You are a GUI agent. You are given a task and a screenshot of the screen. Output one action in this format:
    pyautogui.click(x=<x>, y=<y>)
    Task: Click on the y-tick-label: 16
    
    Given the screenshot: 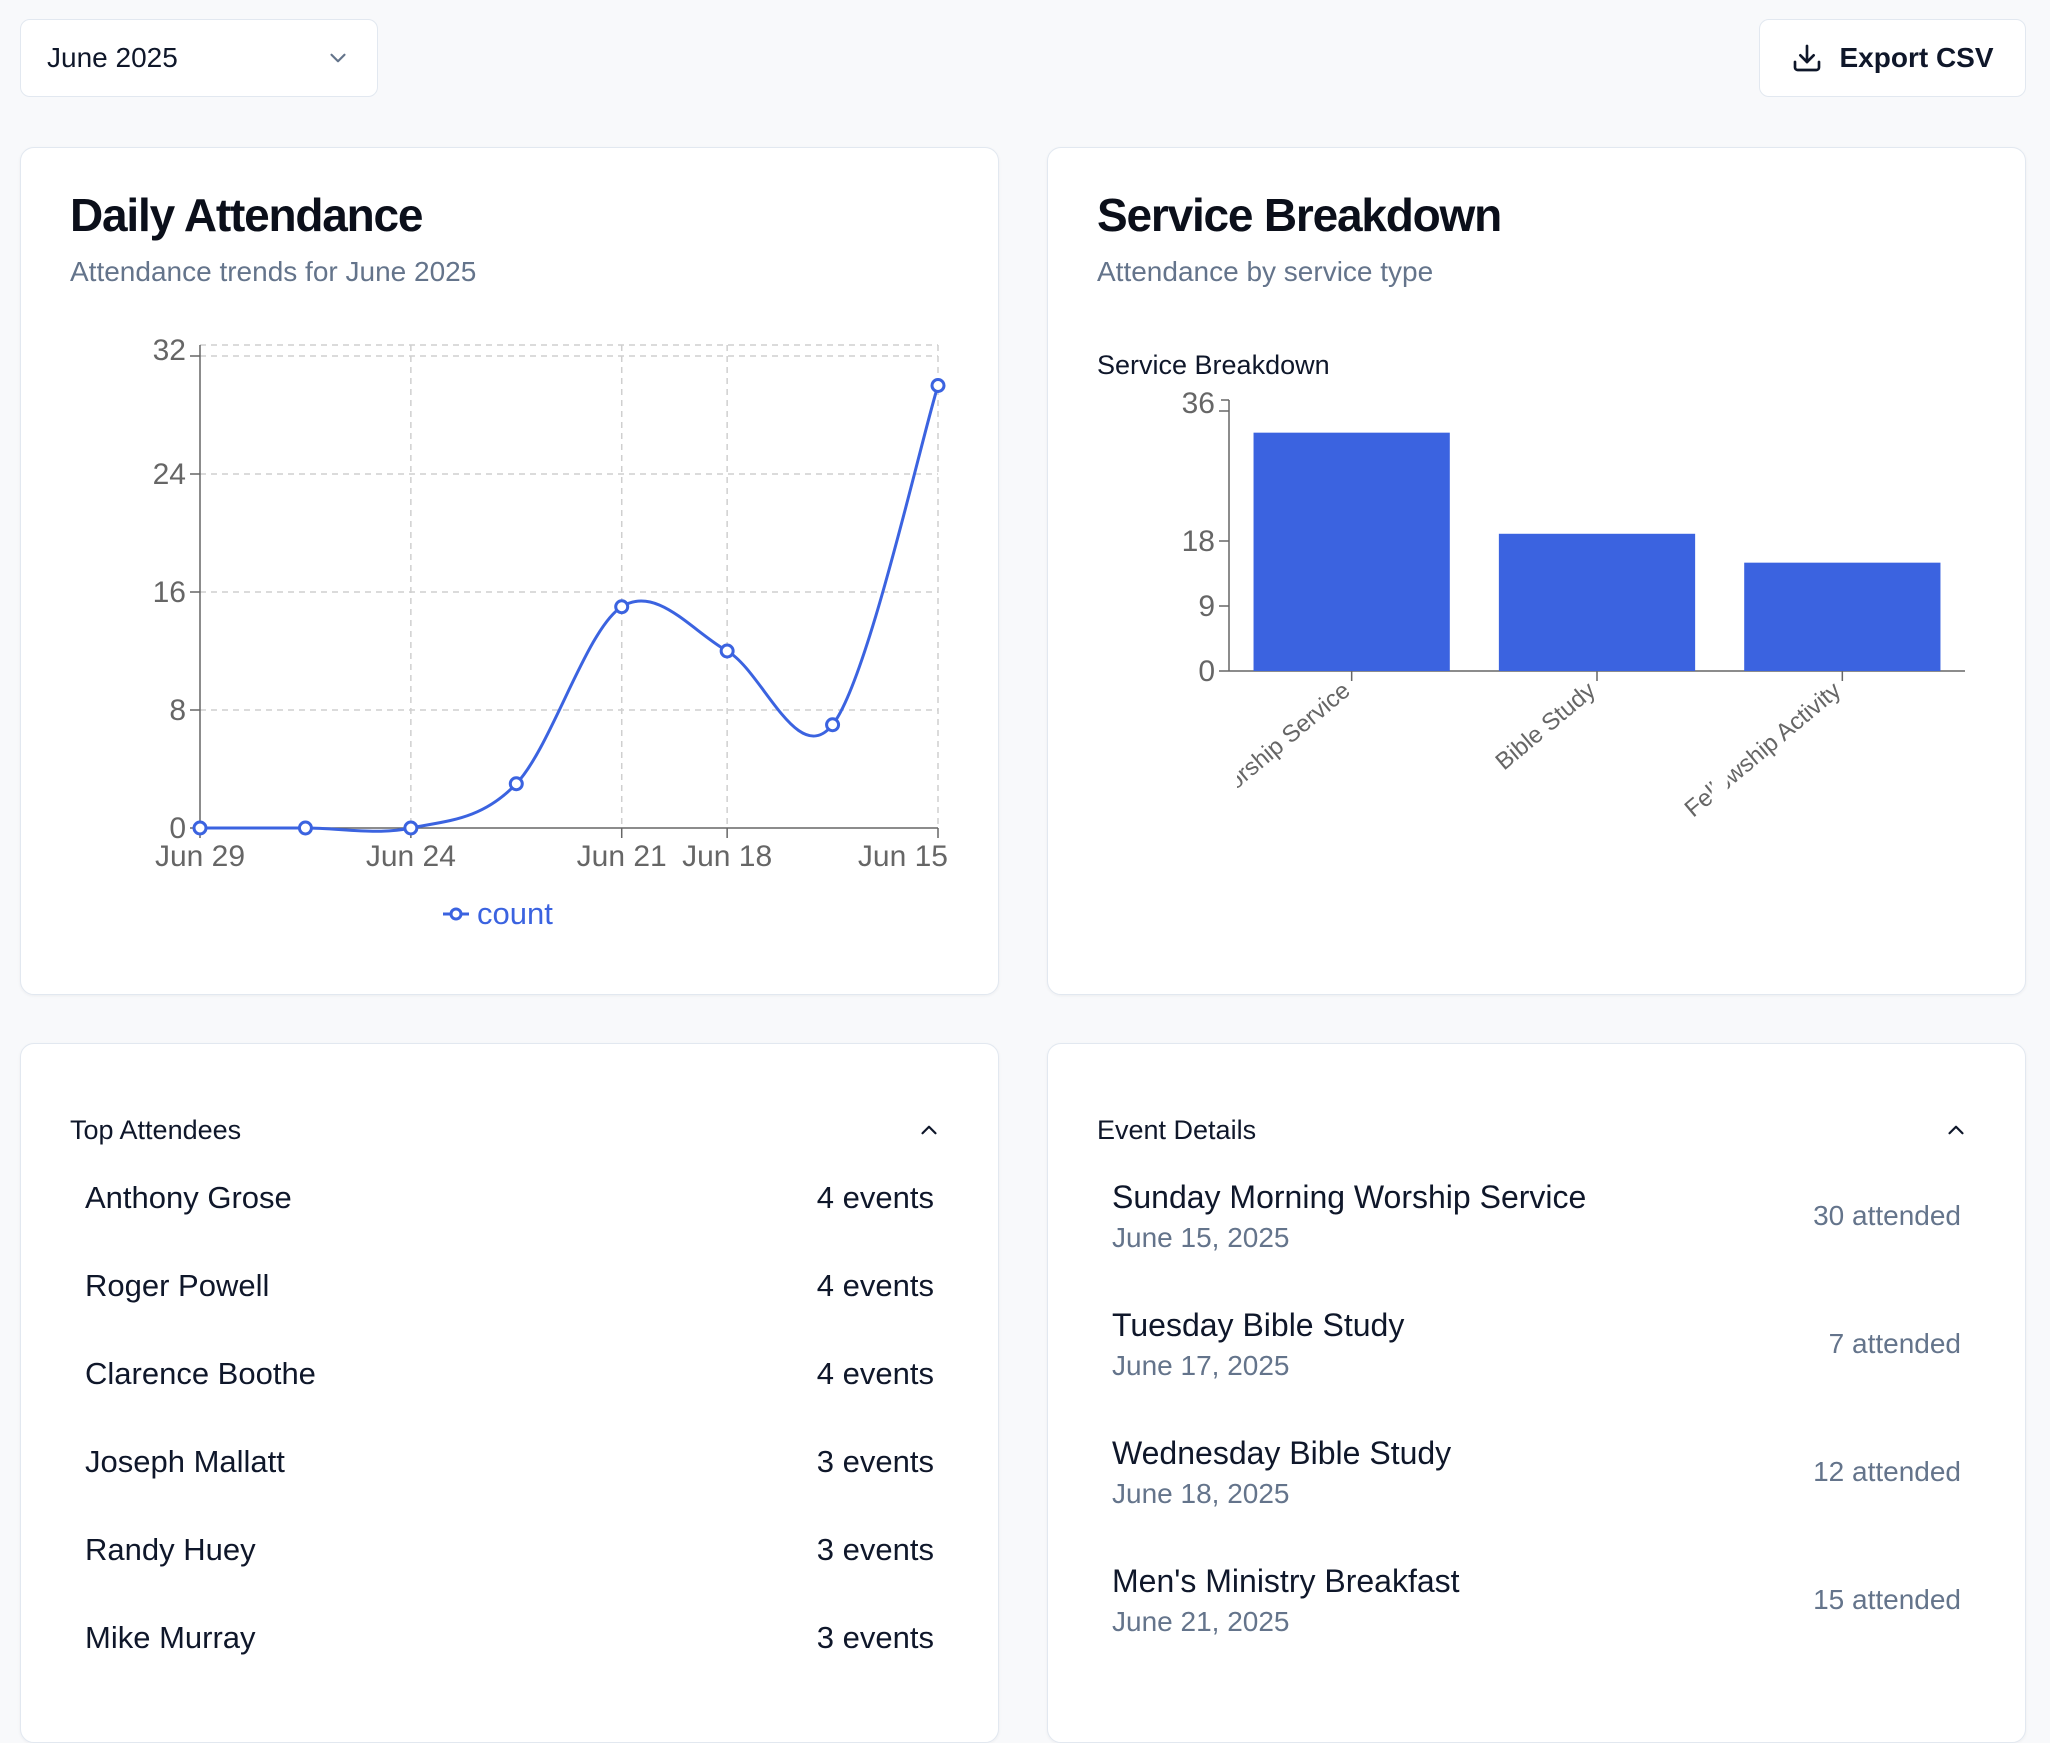 What is the action you would take?
    pyautogui.click(x=169, y=592)
    